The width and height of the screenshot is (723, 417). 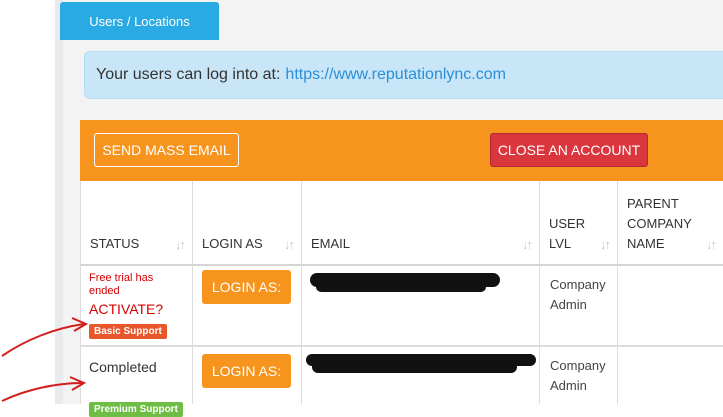 What do you see at coordinates (401, 150) in the screenshot?
I see `actions-bar: SEND MASS EMAIL CLOSE AN ACCOUNT` at bounding box center [401, 150].